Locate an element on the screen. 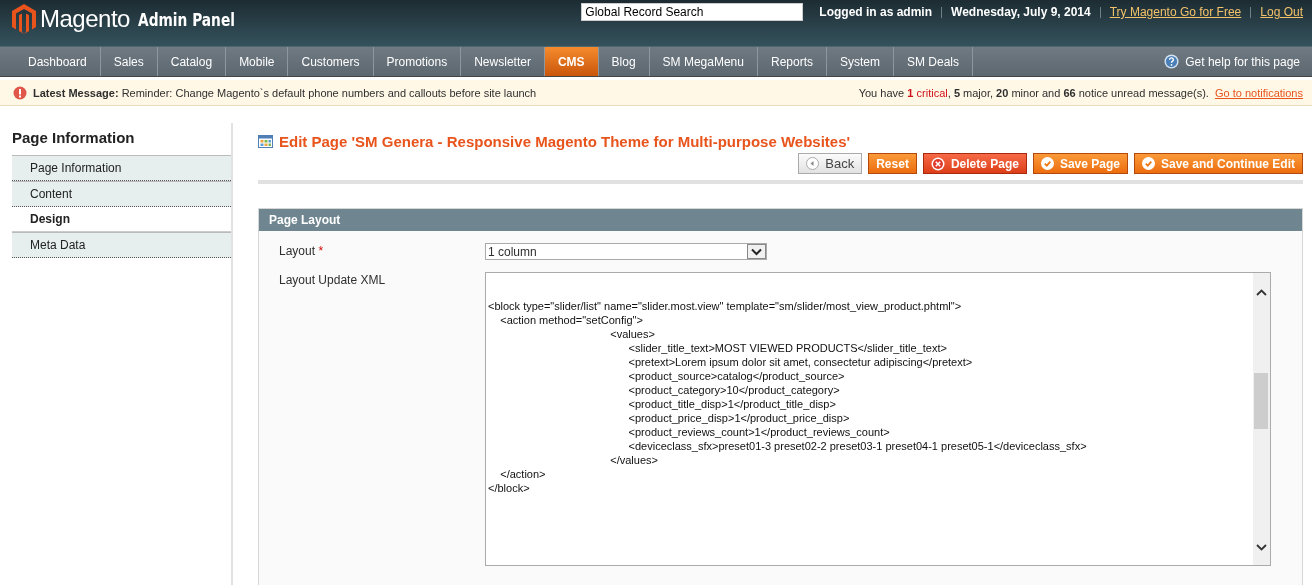 The height and width of the screenshot is (585, 1312). scroll-up-icon is located at coordinates (1261, 292).